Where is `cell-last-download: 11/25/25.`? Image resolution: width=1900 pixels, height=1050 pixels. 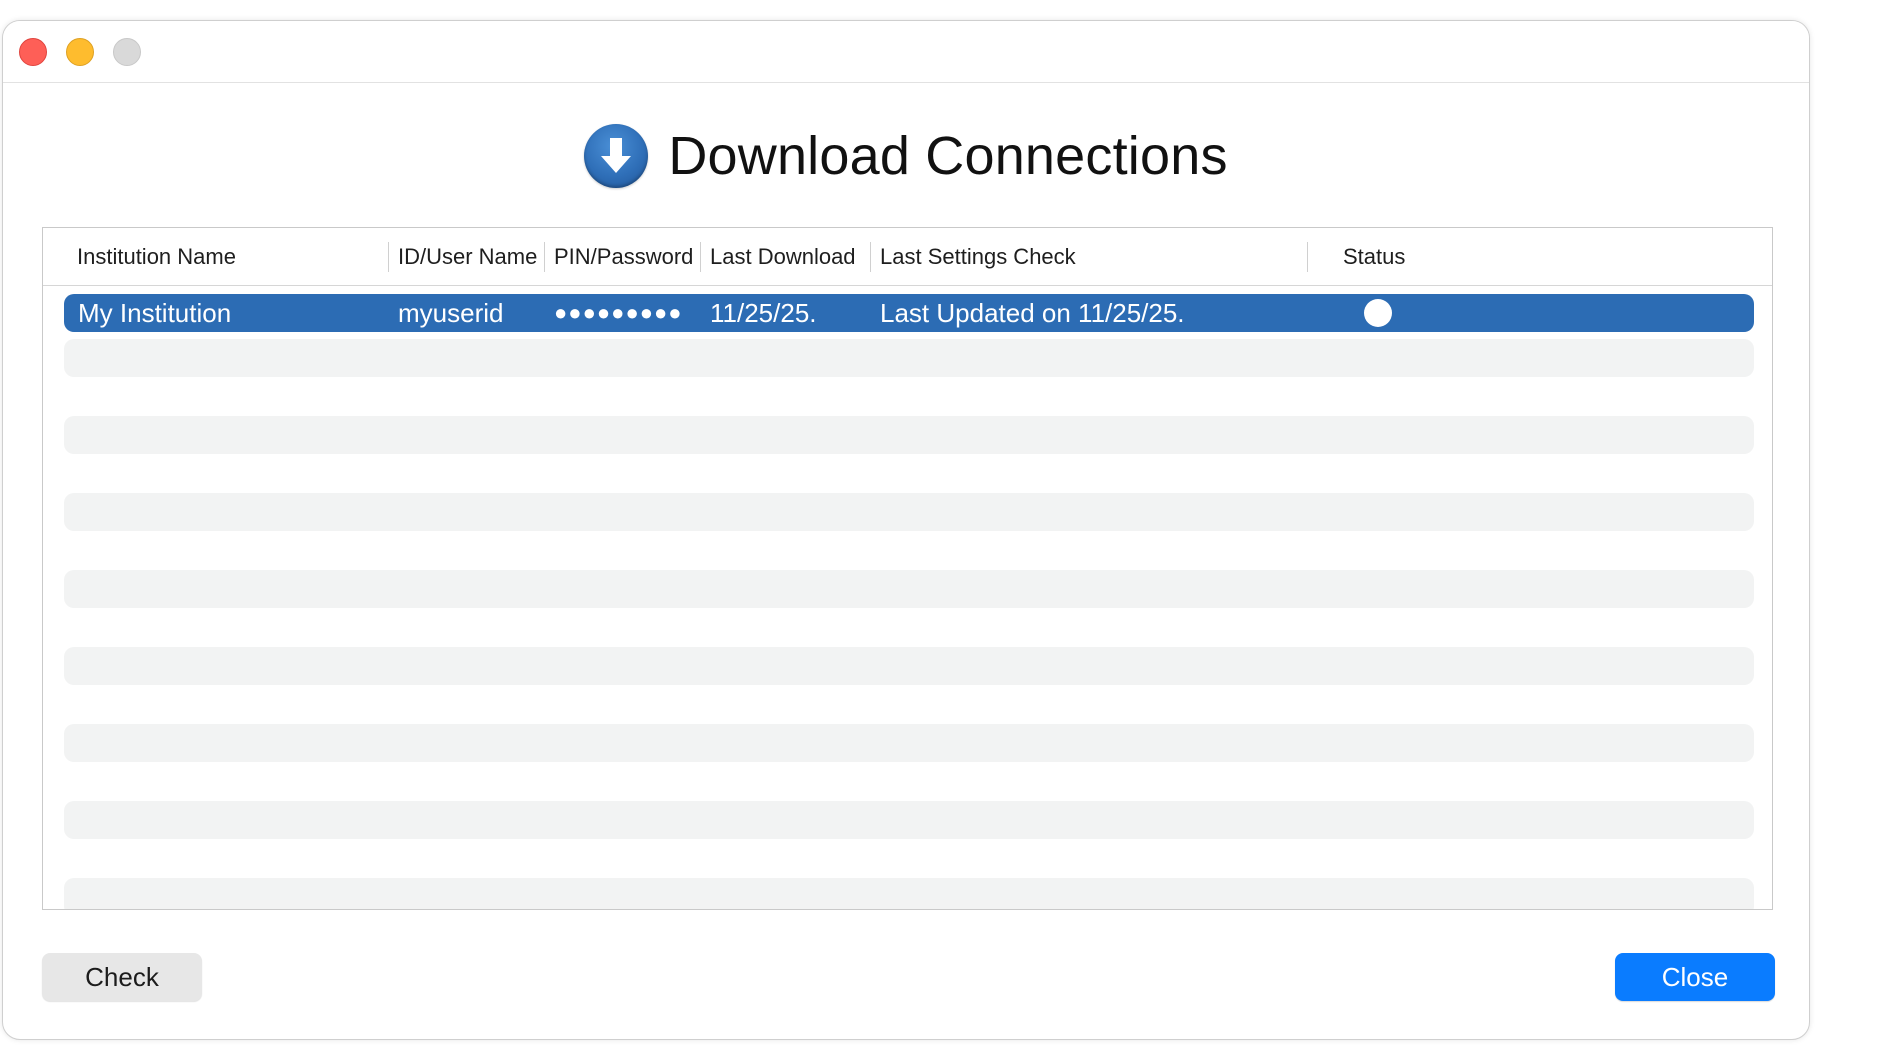
cell-last-download: 11/25/25. is located at coordinates (763, 313).